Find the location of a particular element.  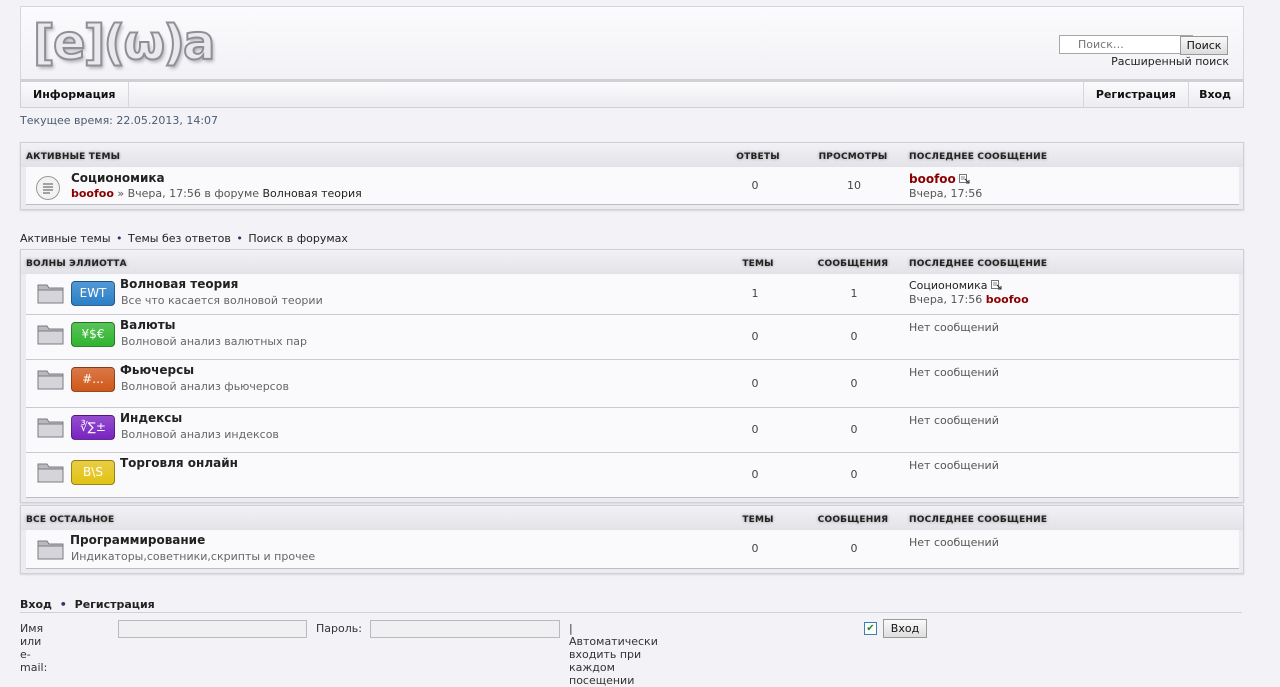

category-heading: Все остальное is located at coordinates (70, 520).